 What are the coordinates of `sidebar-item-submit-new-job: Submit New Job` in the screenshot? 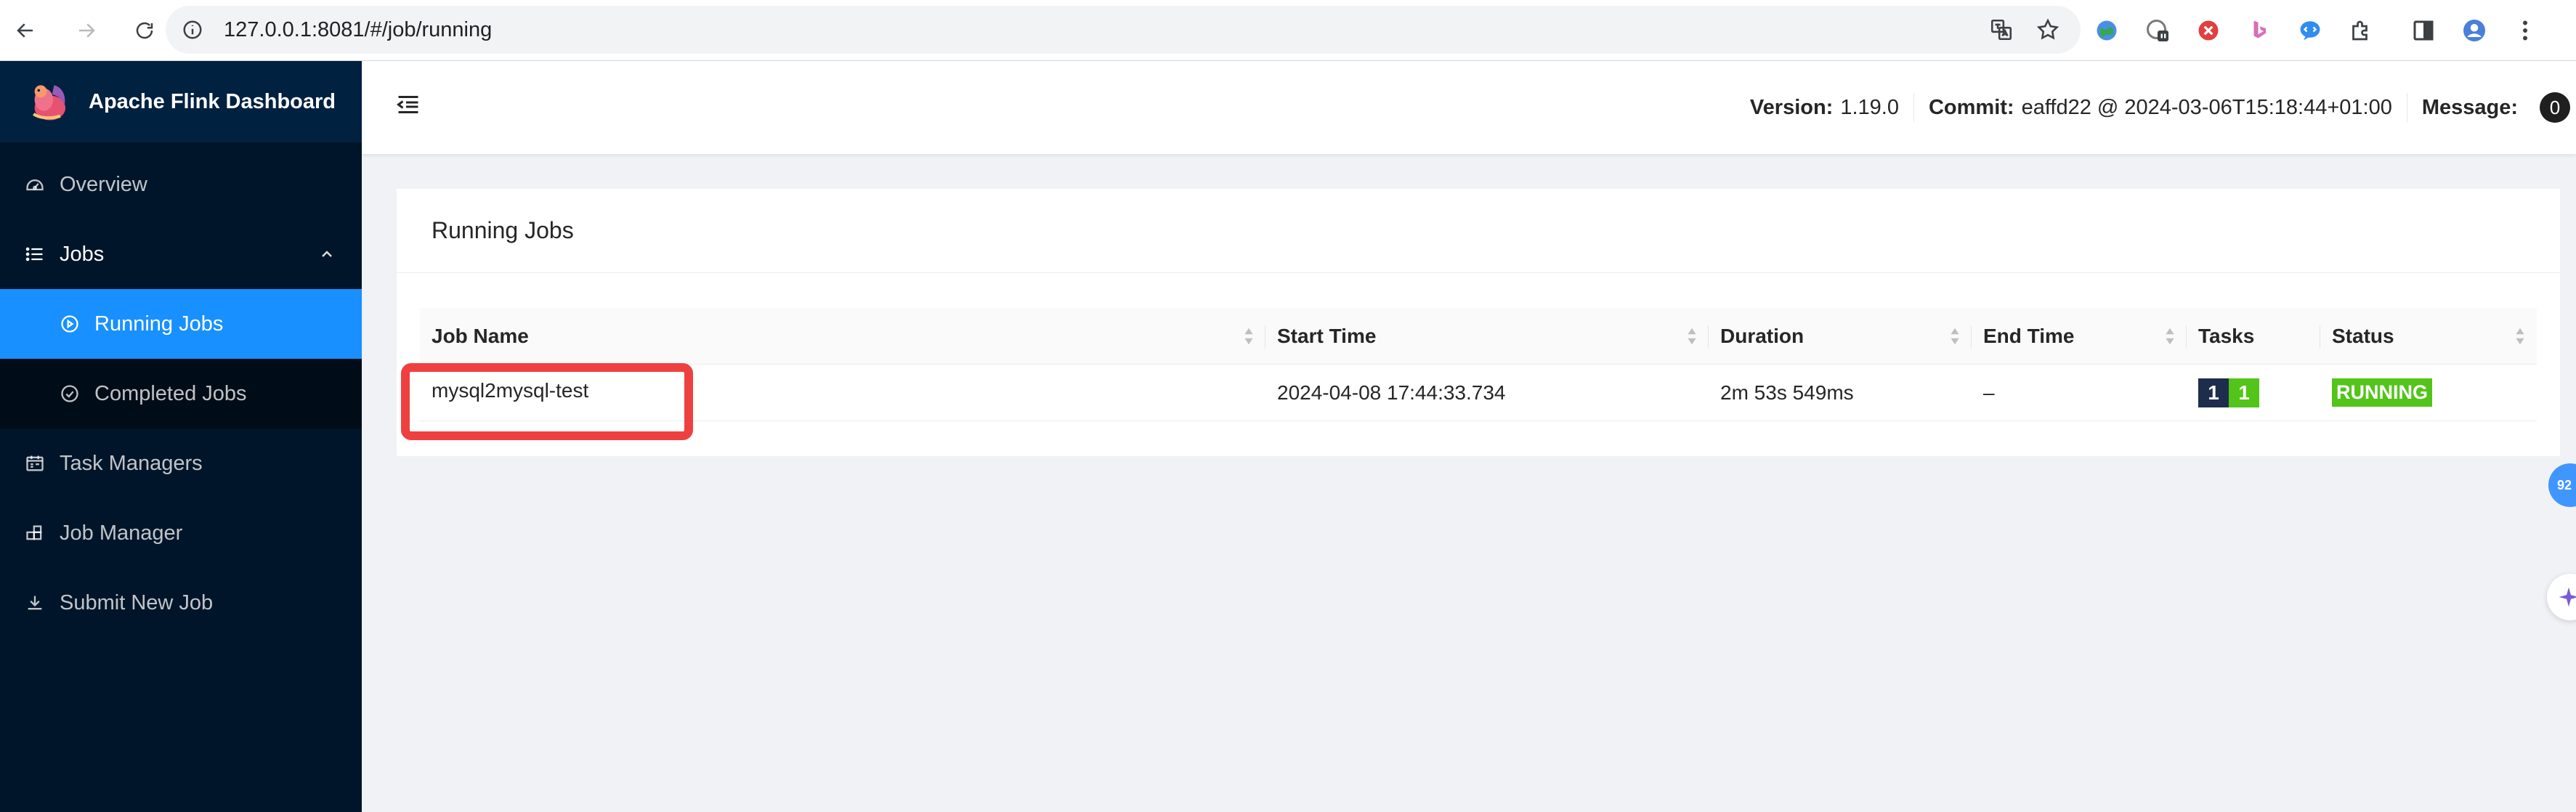 It's located at (181, 603).